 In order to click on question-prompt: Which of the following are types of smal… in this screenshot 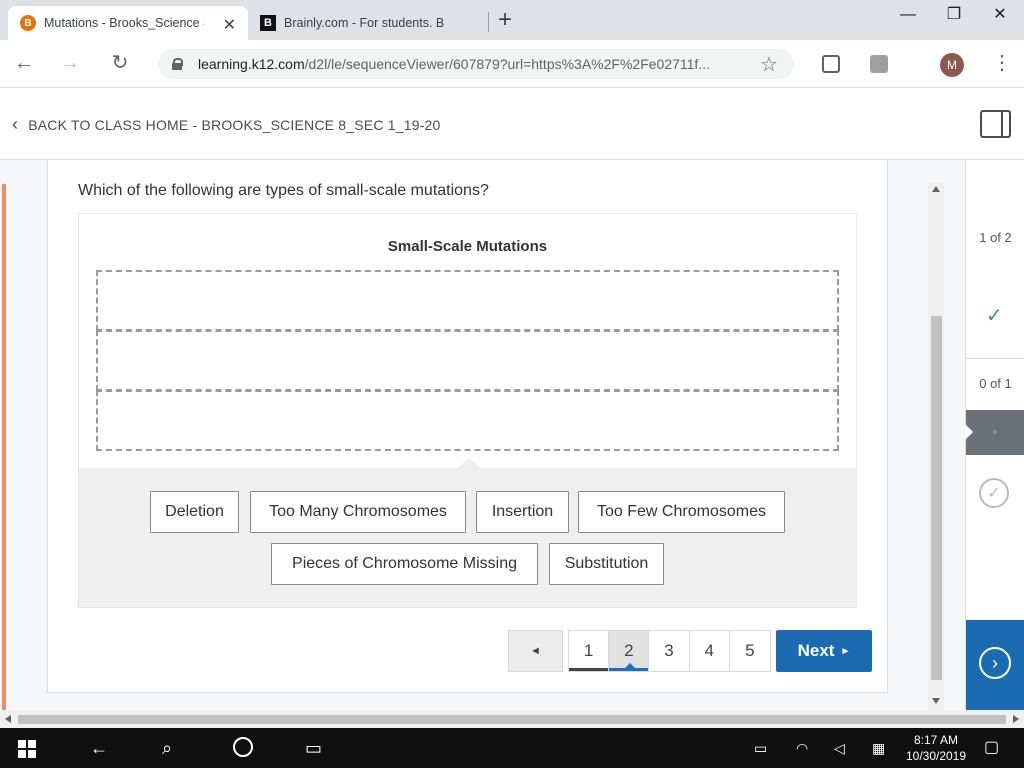, I will do `click(283, 190)`.